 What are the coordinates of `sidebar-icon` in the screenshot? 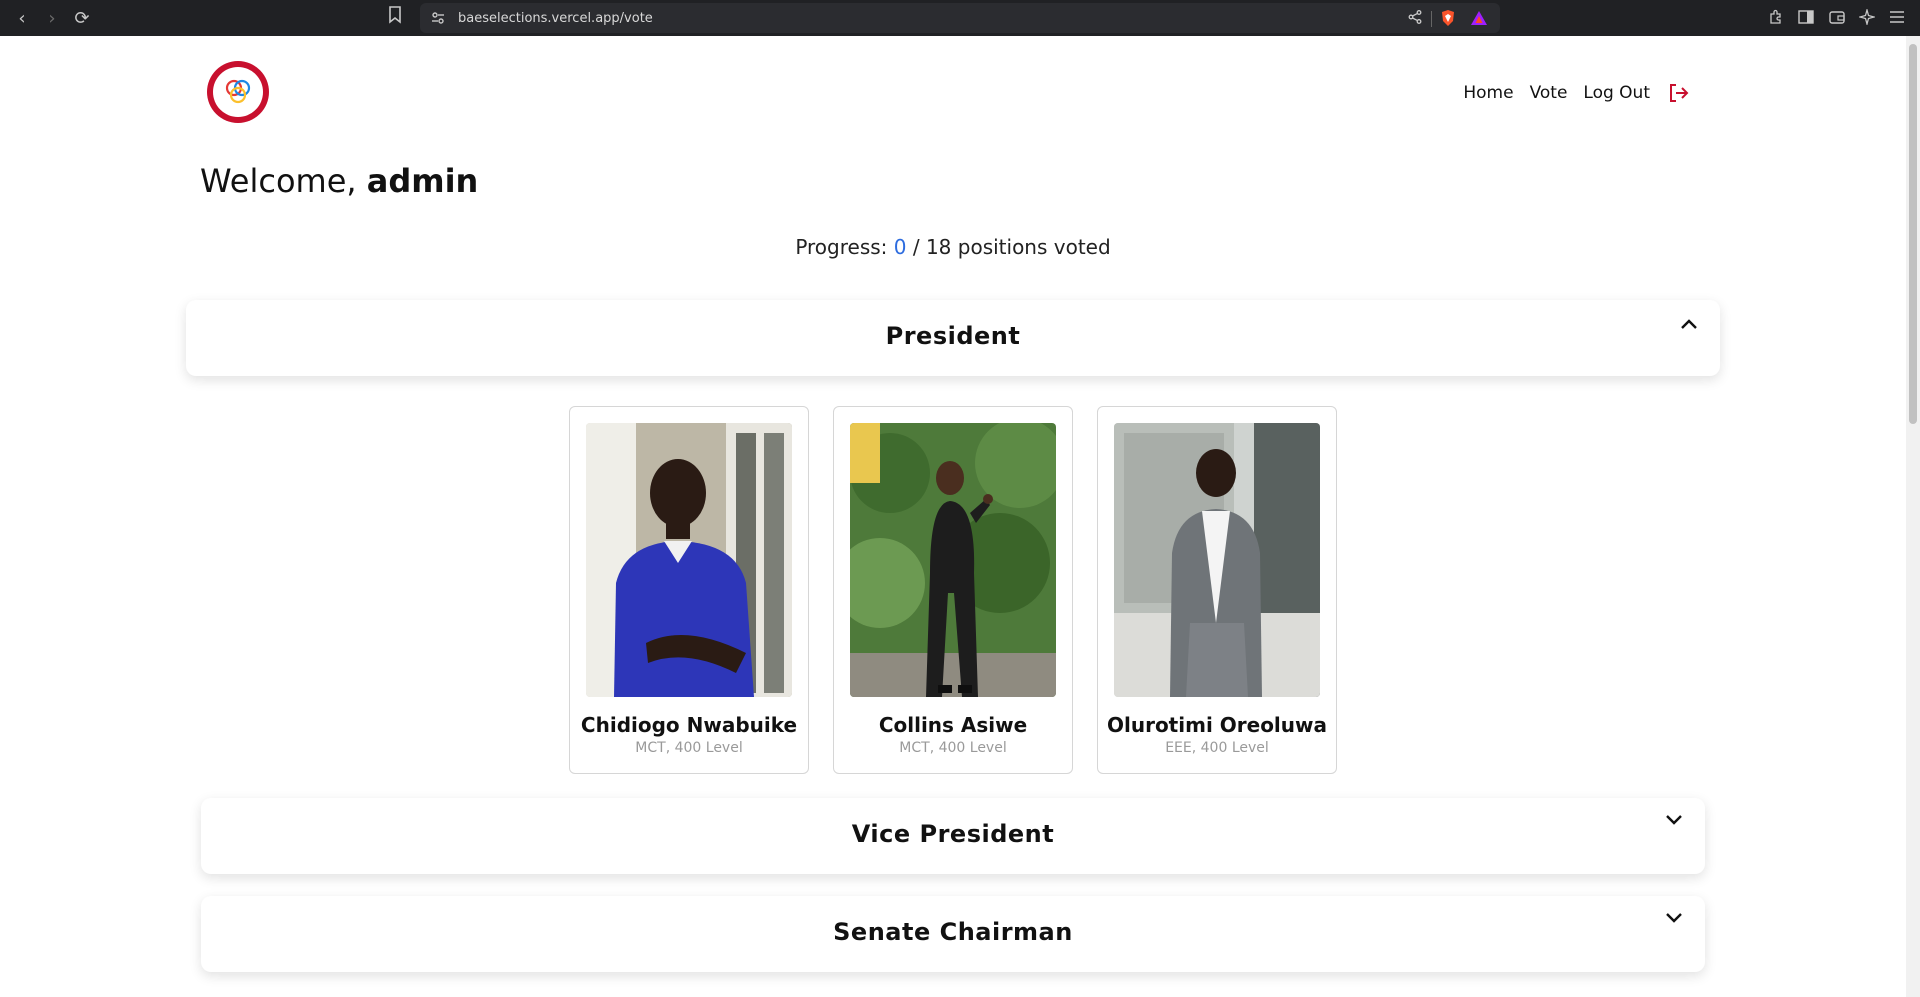 It's located at (1806, 17).